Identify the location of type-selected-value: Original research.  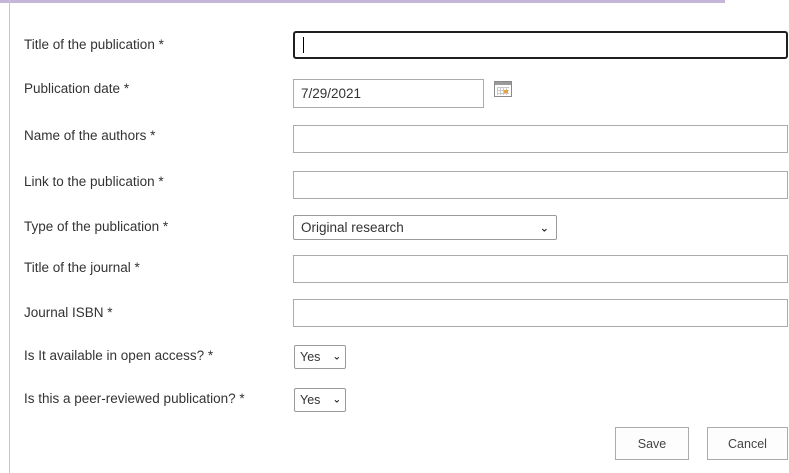
(352, 227).